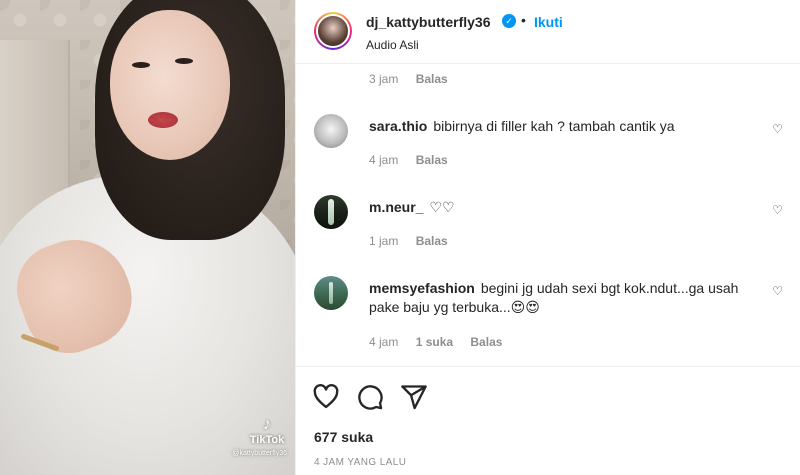 The image size is (800, 475). Describe the element at coordinates (267, 440) in the screenshot. I see `tiktok-watermark-name: TikTok` at that location.